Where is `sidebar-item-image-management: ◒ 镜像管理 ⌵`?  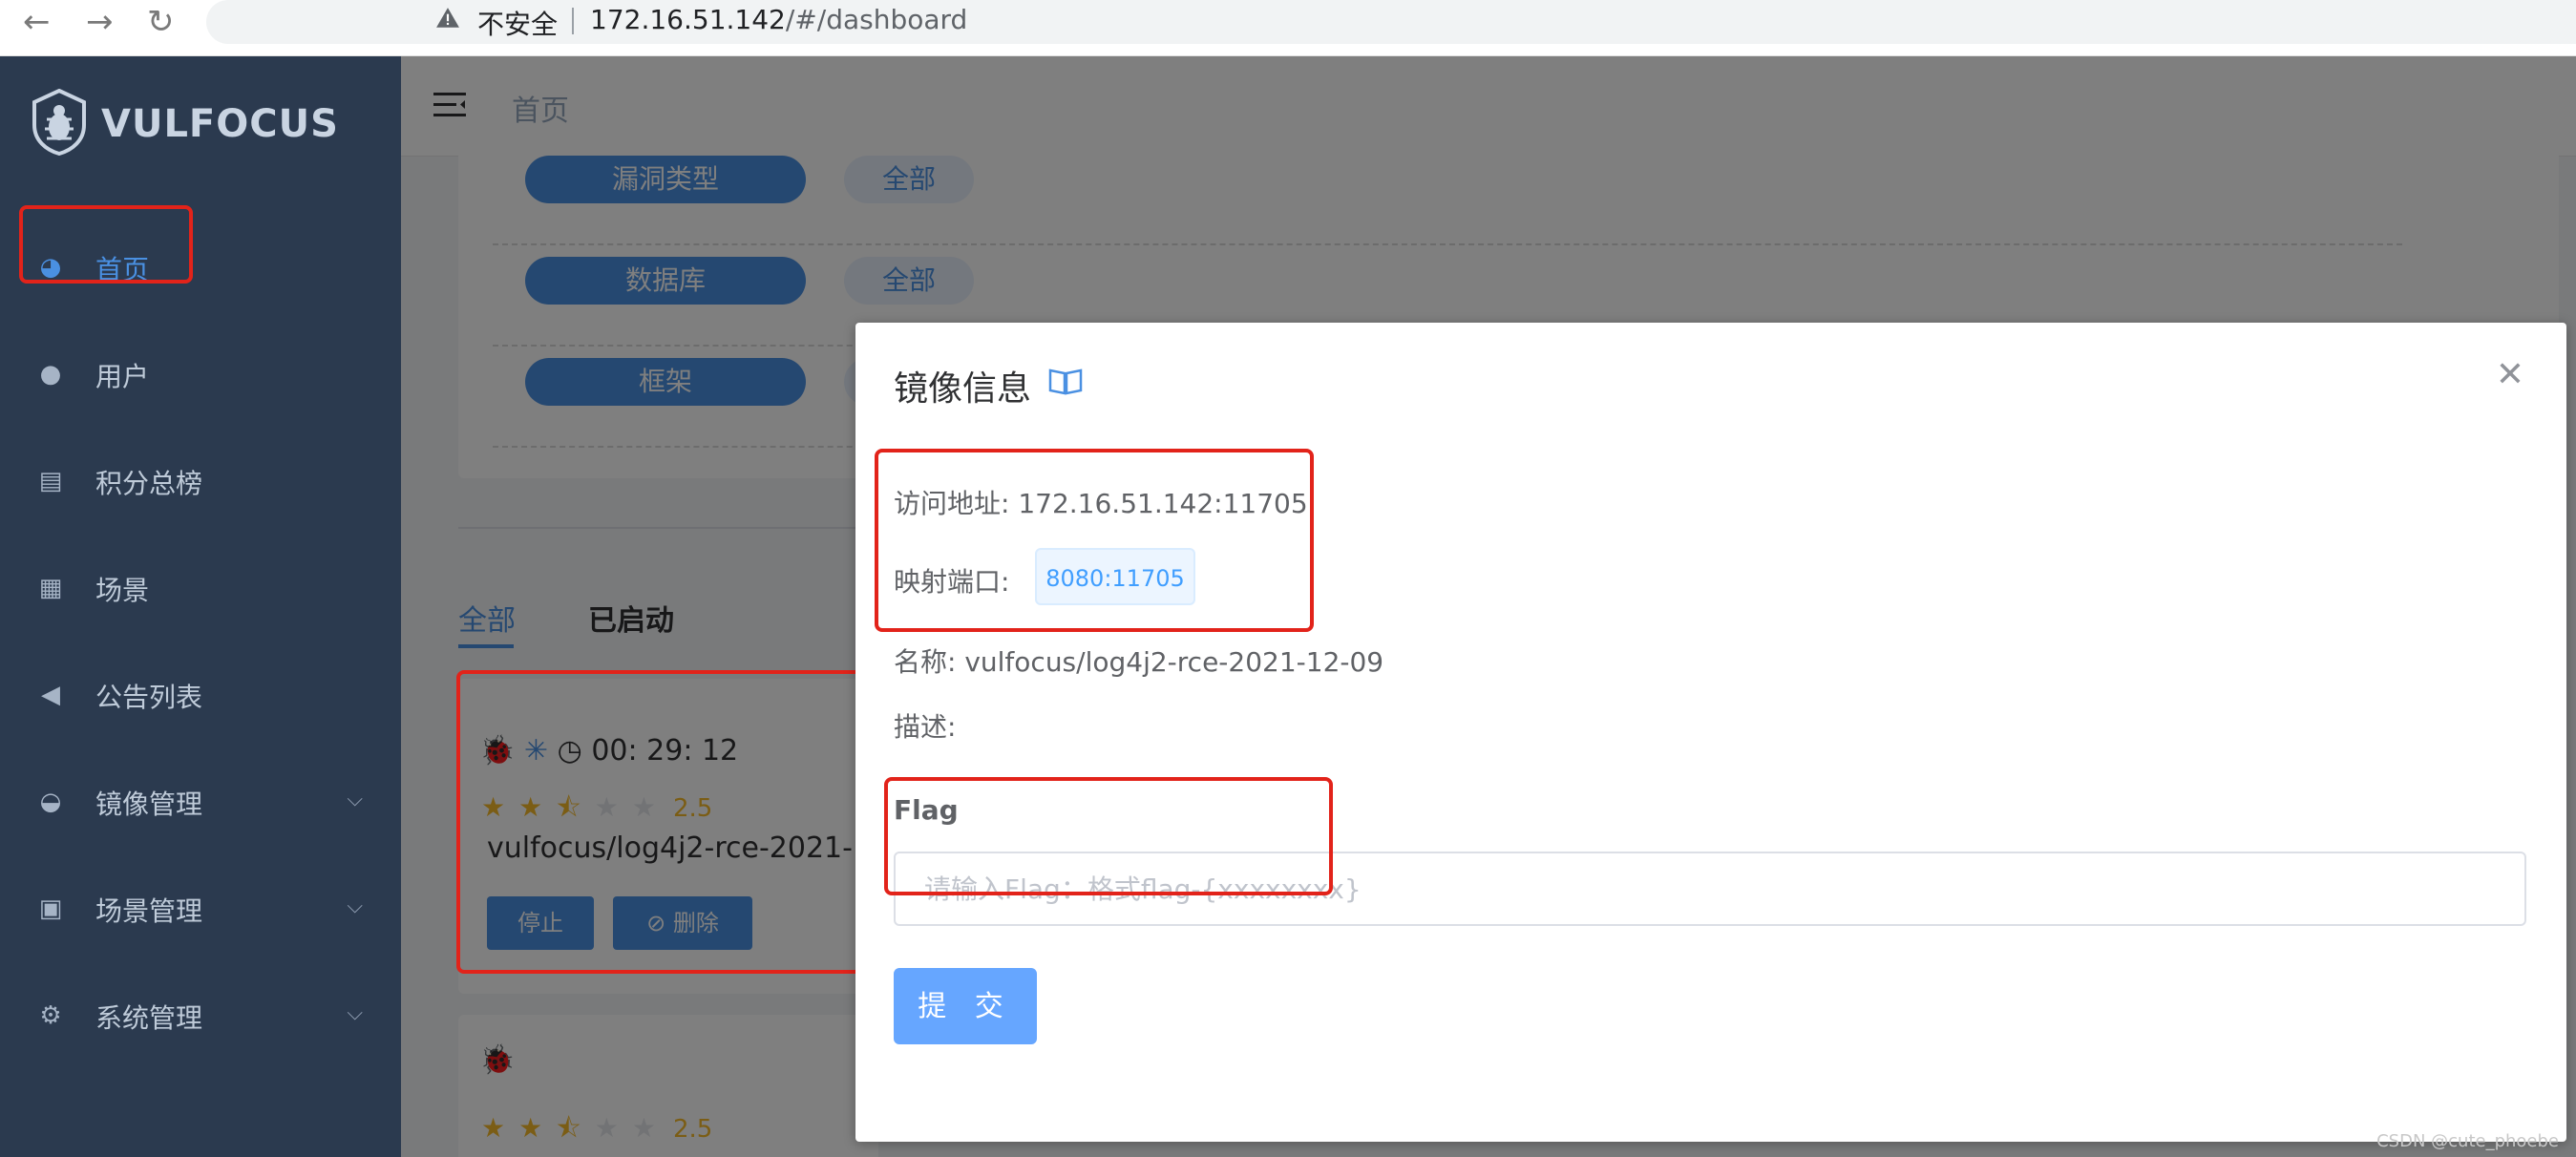 sidebar-item-image-management: ◒ 镜像管理 ⌵ is located at coordinates (200, 801).